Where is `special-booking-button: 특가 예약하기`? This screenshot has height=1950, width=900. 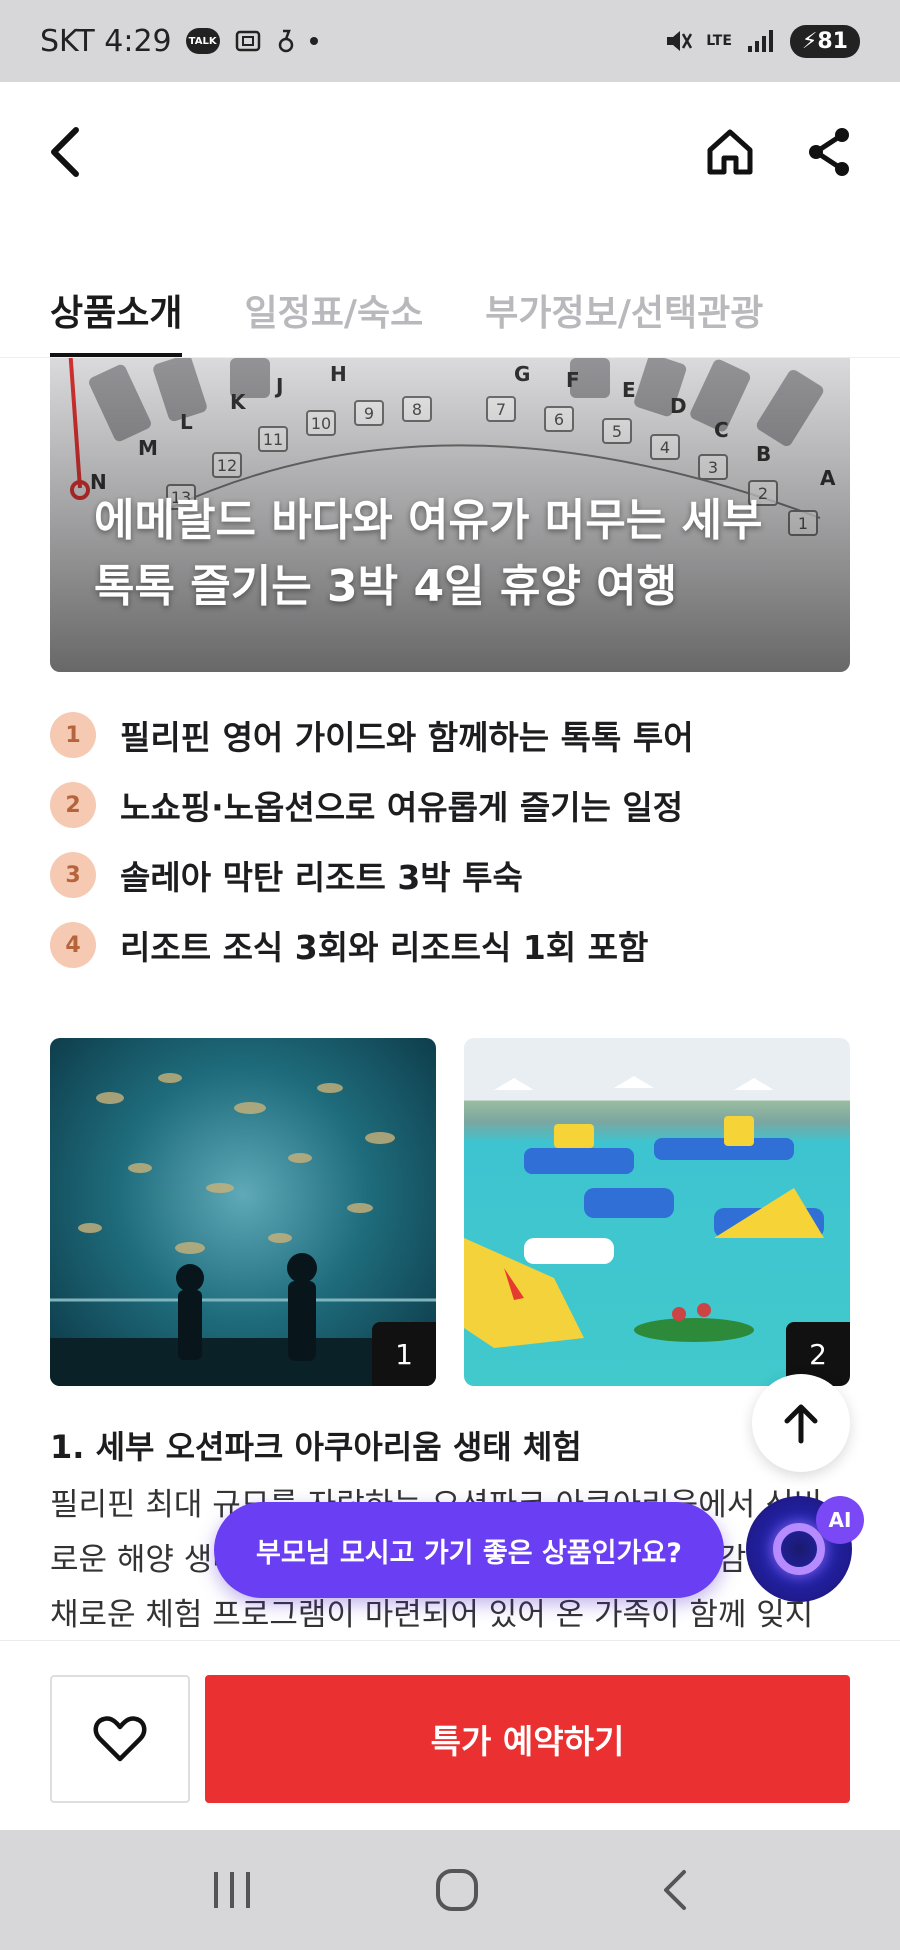 special-booking-button: 특가 예약하기 is located at coordinates (527, 1739).